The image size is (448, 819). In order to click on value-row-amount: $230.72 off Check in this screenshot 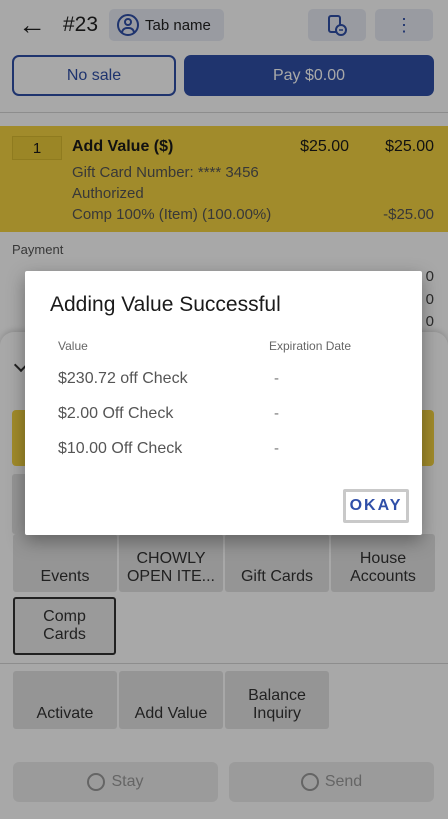, I will do `click(123, 378)`.